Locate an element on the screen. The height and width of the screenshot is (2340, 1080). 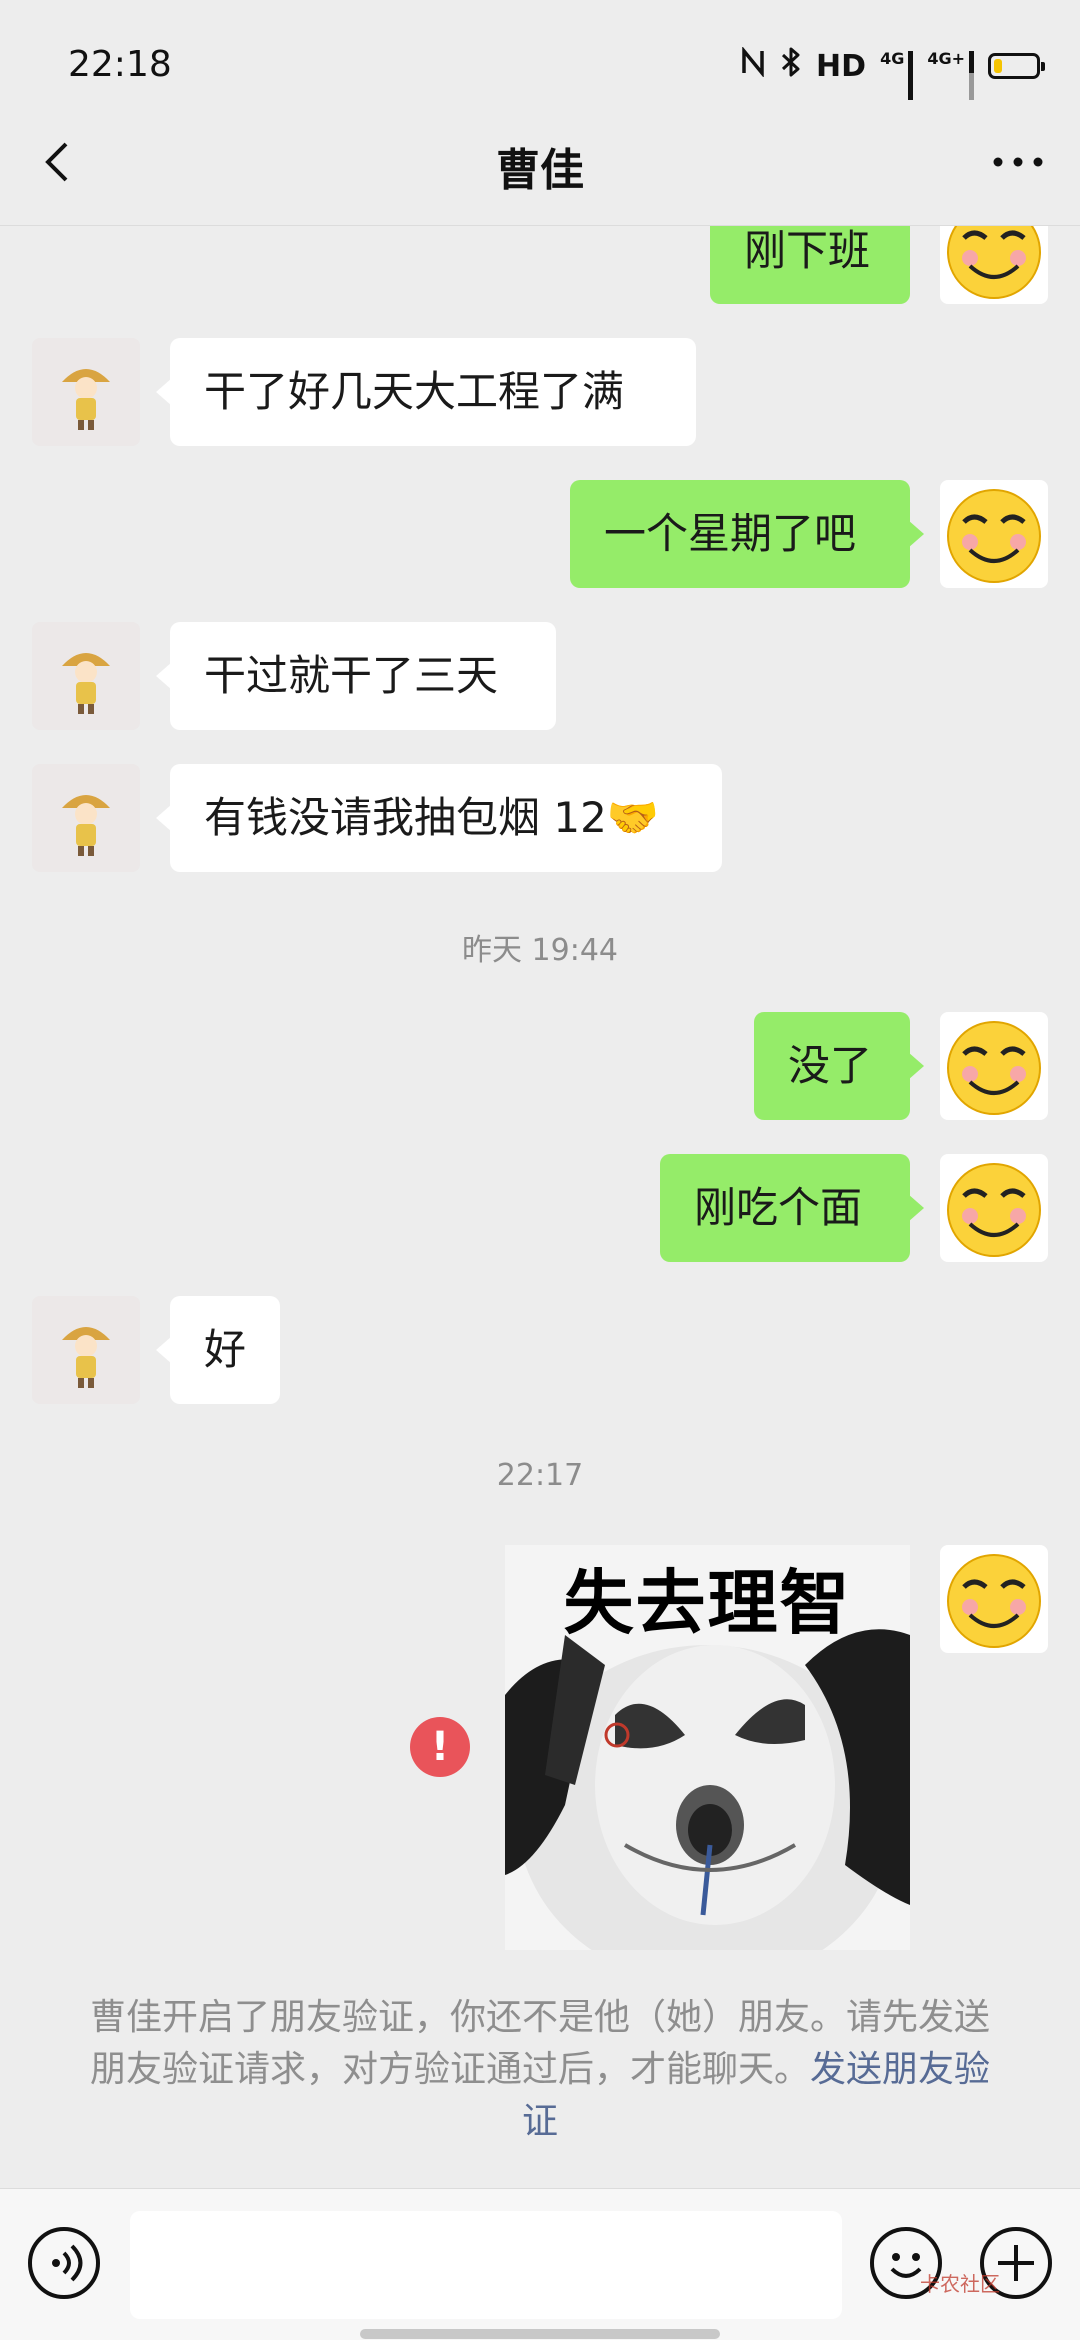
4g-signal-icon: 4G+ is located at coordinates (950, 86).